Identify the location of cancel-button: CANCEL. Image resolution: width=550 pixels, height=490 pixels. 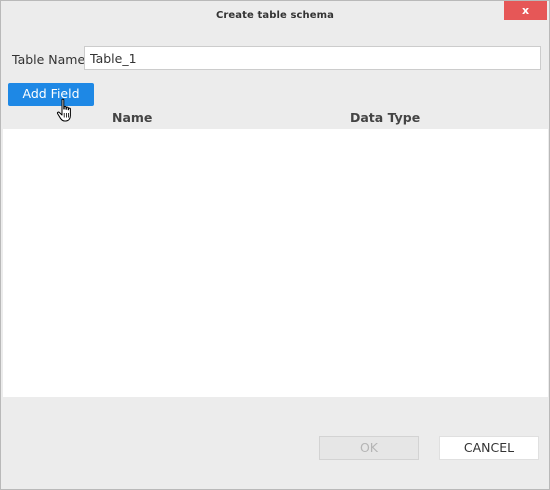
(489, 448).